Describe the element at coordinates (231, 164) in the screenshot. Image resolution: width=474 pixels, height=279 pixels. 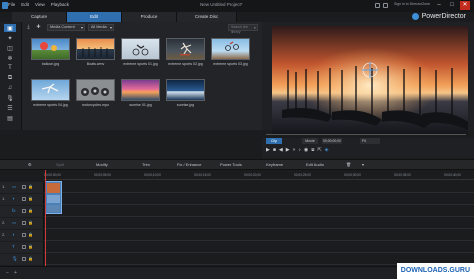
I see `power-tools-button: Power Tools` at that location.